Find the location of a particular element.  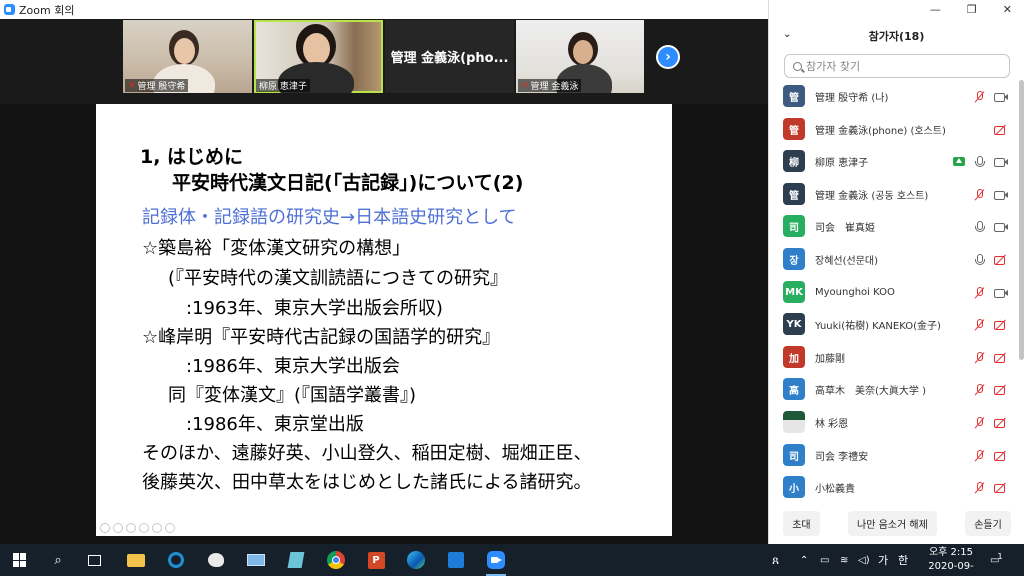

pen-icon is located at coordinates (131, 528).